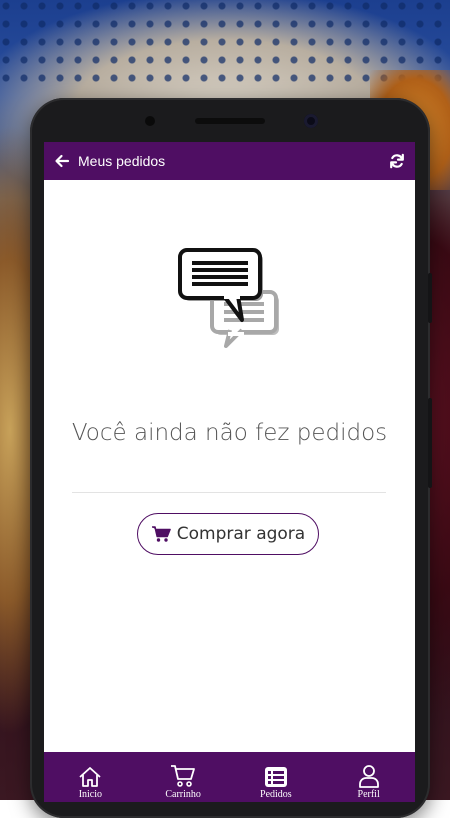  Describe the element at coordinates (430, 298) in the screenshot. I see `phone-side-button` at that location.